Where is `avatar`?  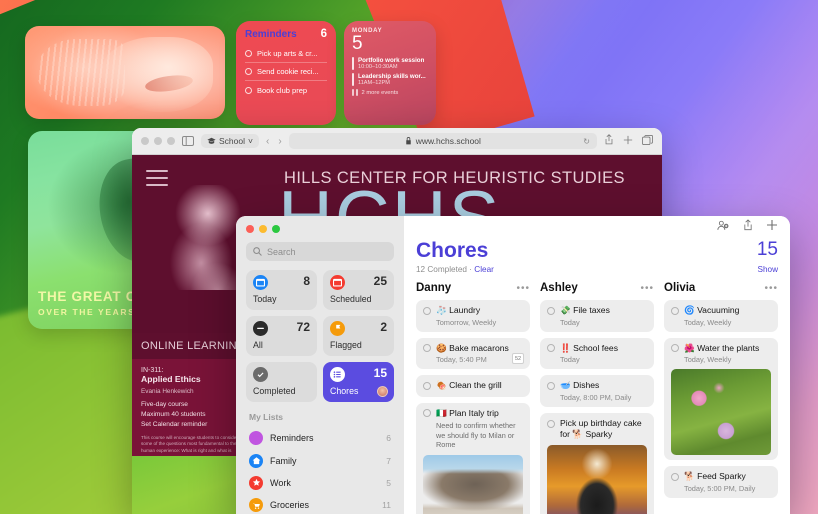
avatar is located at coordinates (382, 391).